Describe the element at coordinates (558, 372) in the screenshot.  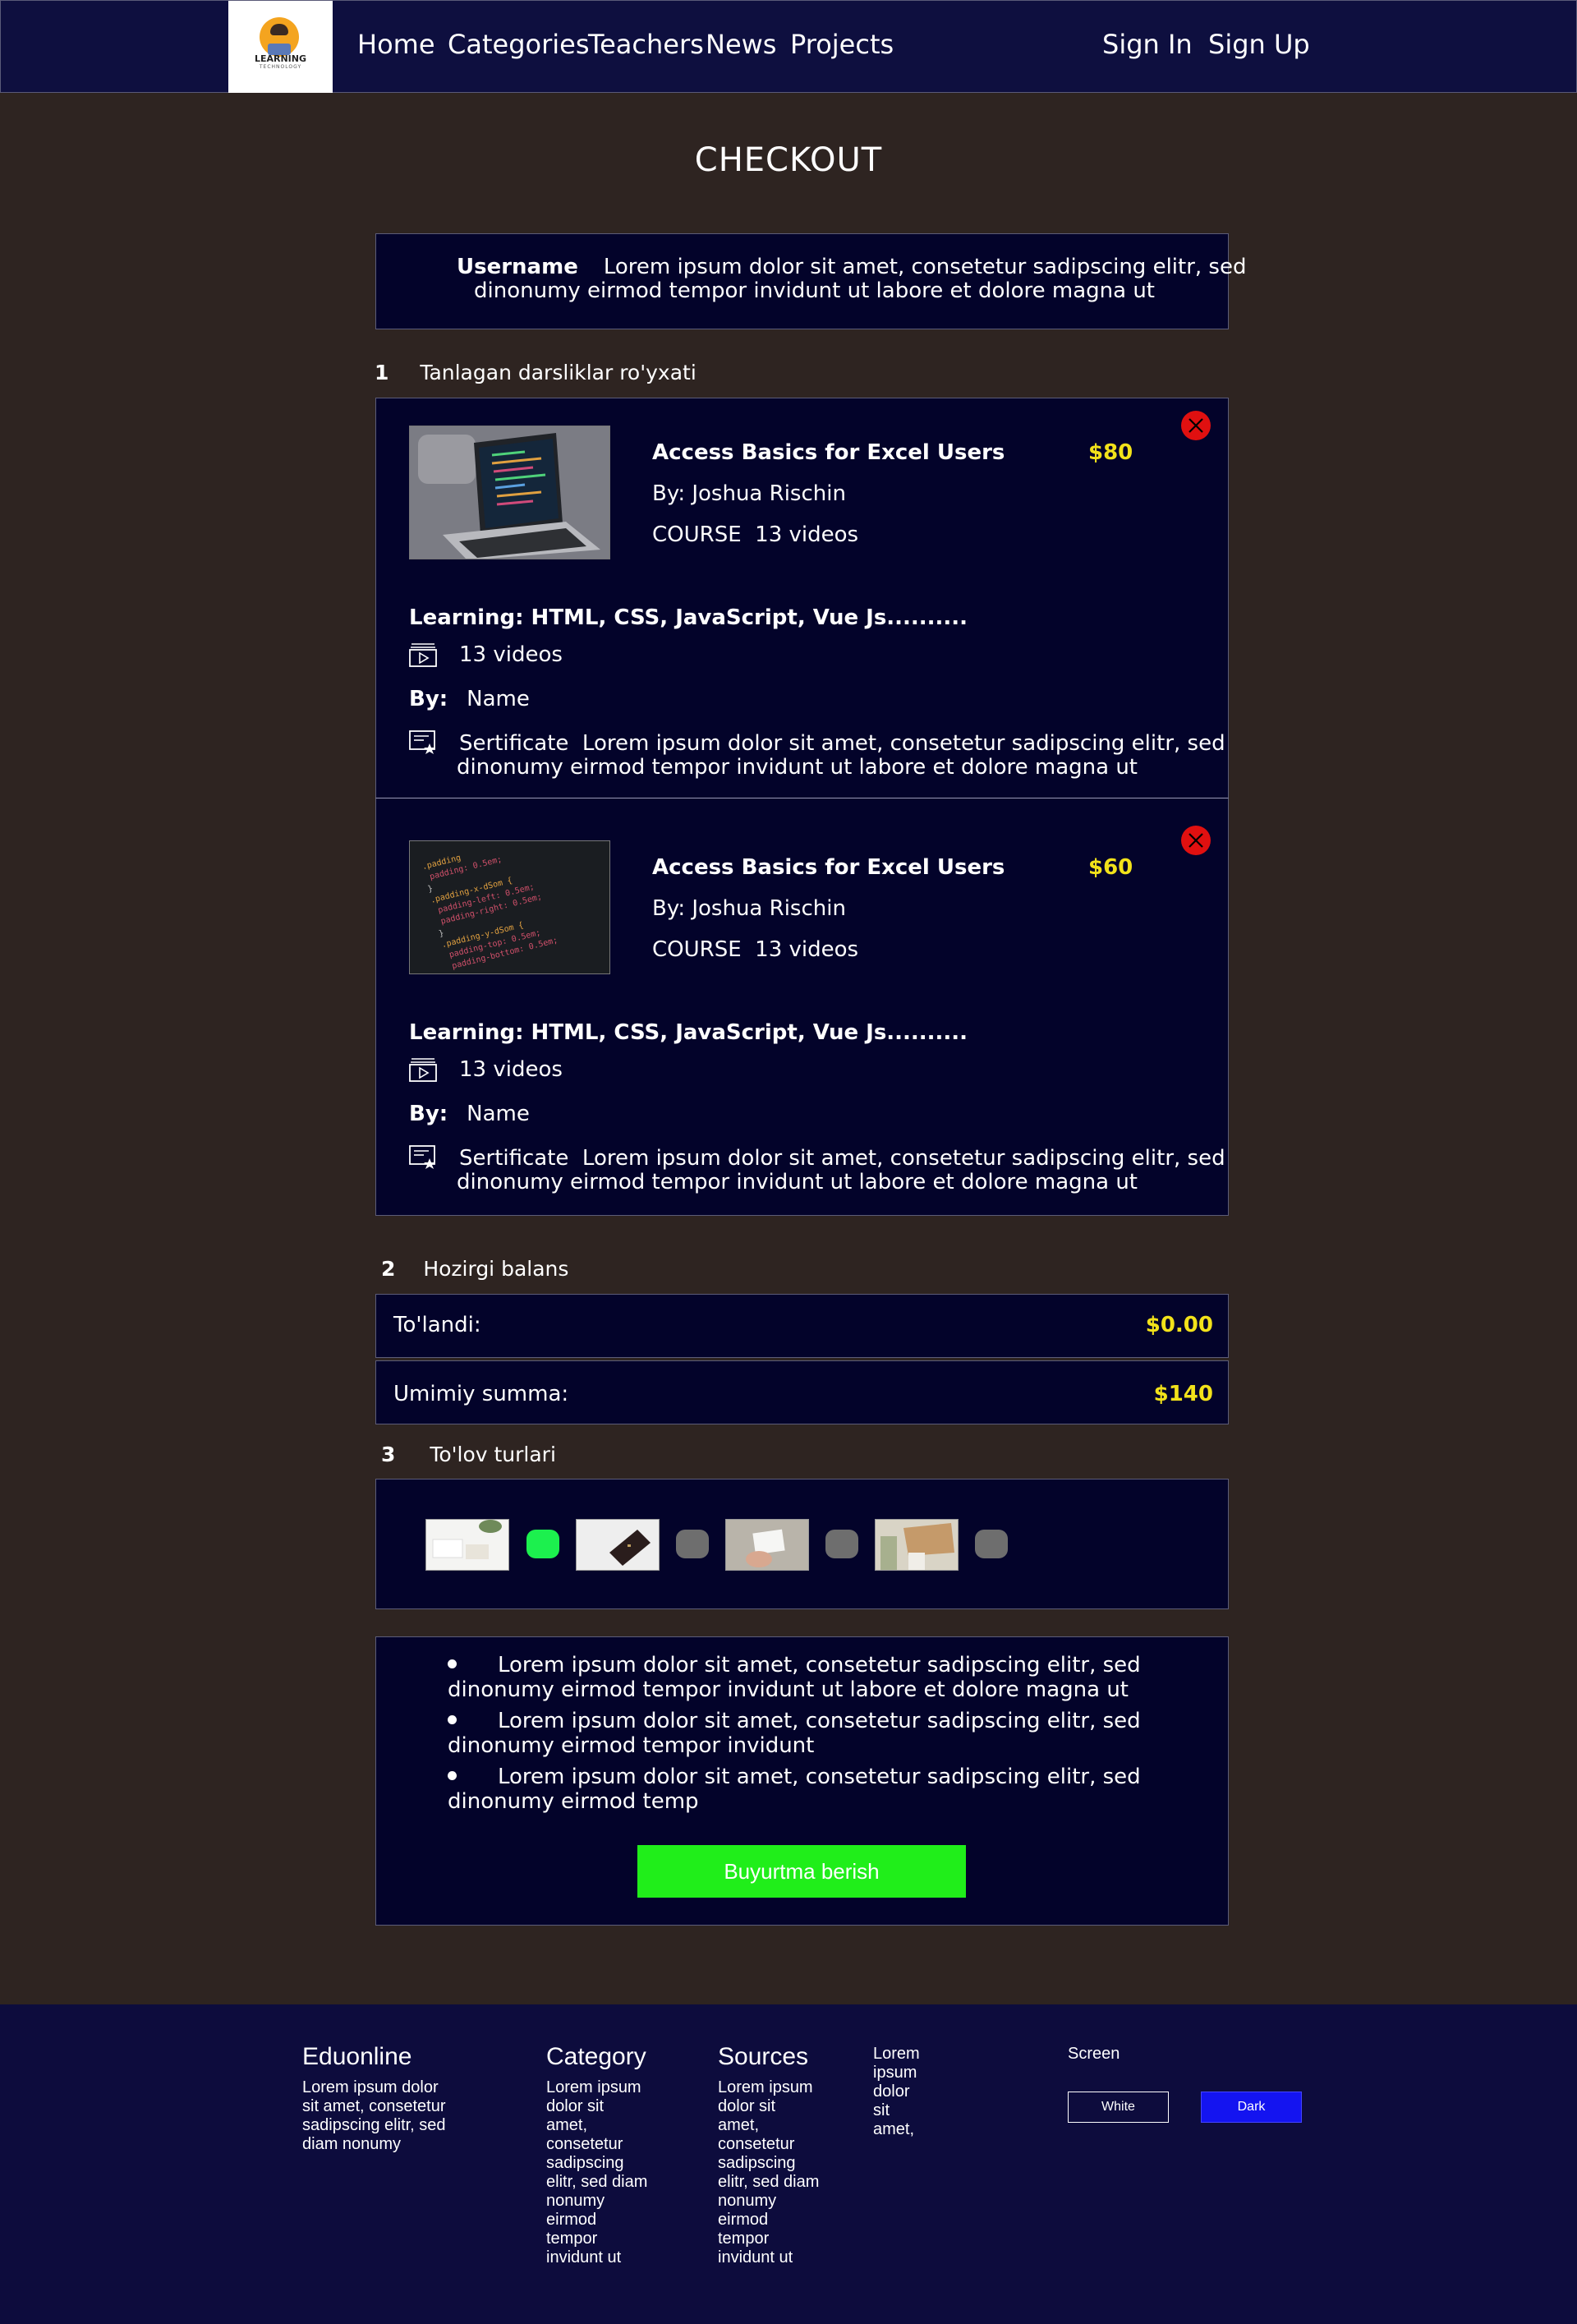
I see `section-1-label: Tanlagan darsliklar ro'yxati` at that location.